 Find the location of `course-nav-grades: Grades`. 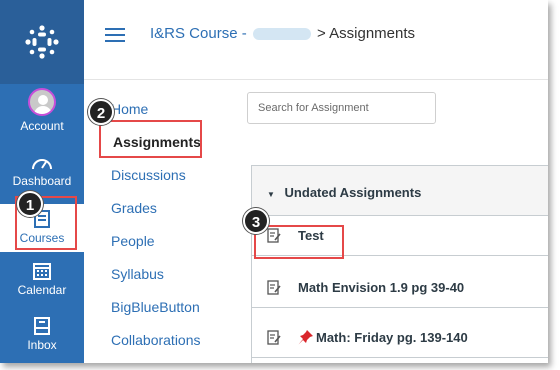

course-nav-grades: Grades is located at coordinates (134, 208).